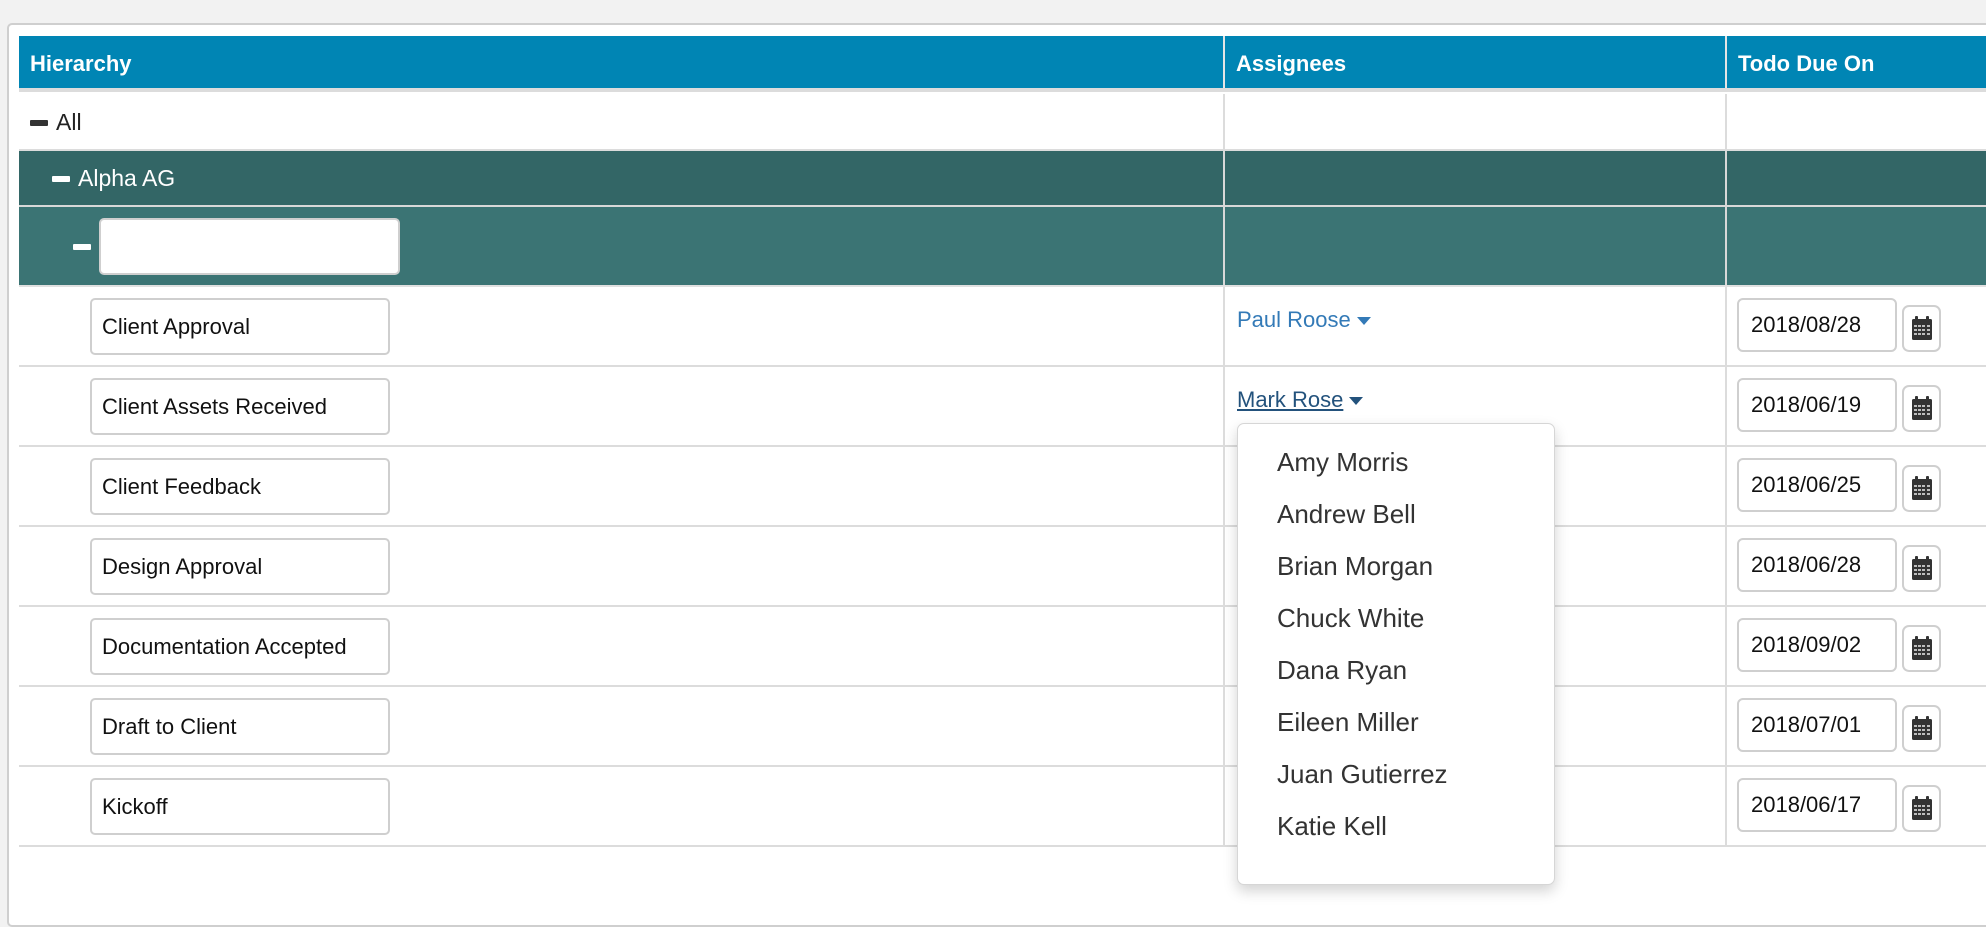  I want to click on task-row: 2018/06/28, so click(1002, 567).